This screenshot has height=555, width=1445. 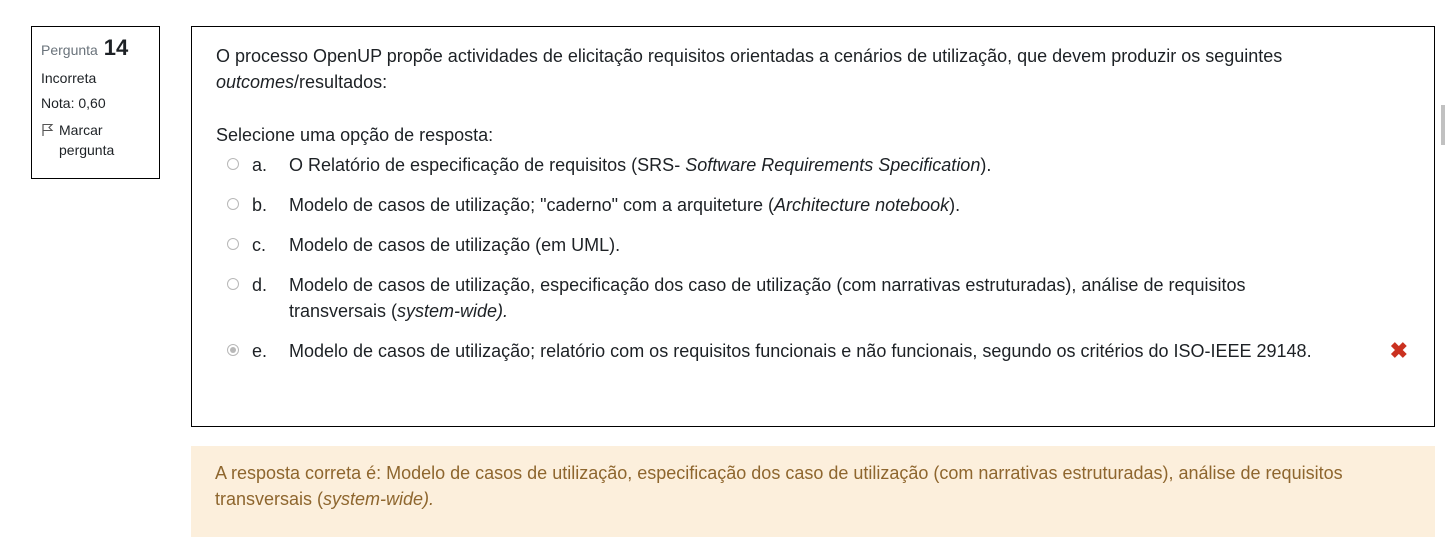 What do you see at coordinates (69, 78) in the screenshot?
I see `question-status: Incorreta` at bounding box center [69, 78].